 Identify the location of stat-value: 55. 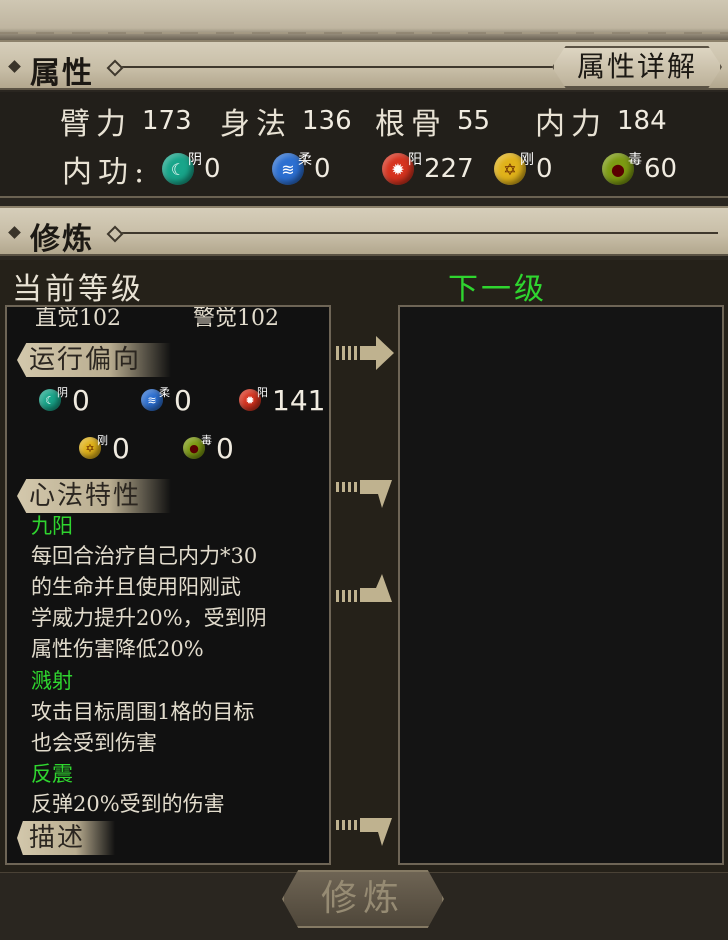
(474, 121).